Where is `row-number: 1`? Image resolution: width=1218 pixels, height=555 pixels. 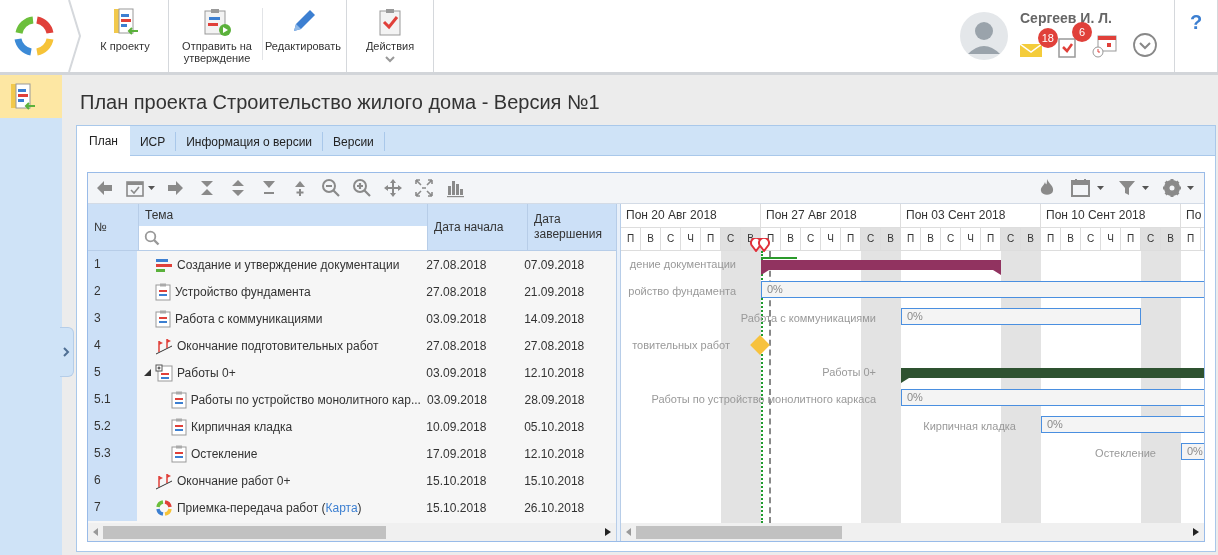
row-number: 1 is located at coordinates (112, 264).